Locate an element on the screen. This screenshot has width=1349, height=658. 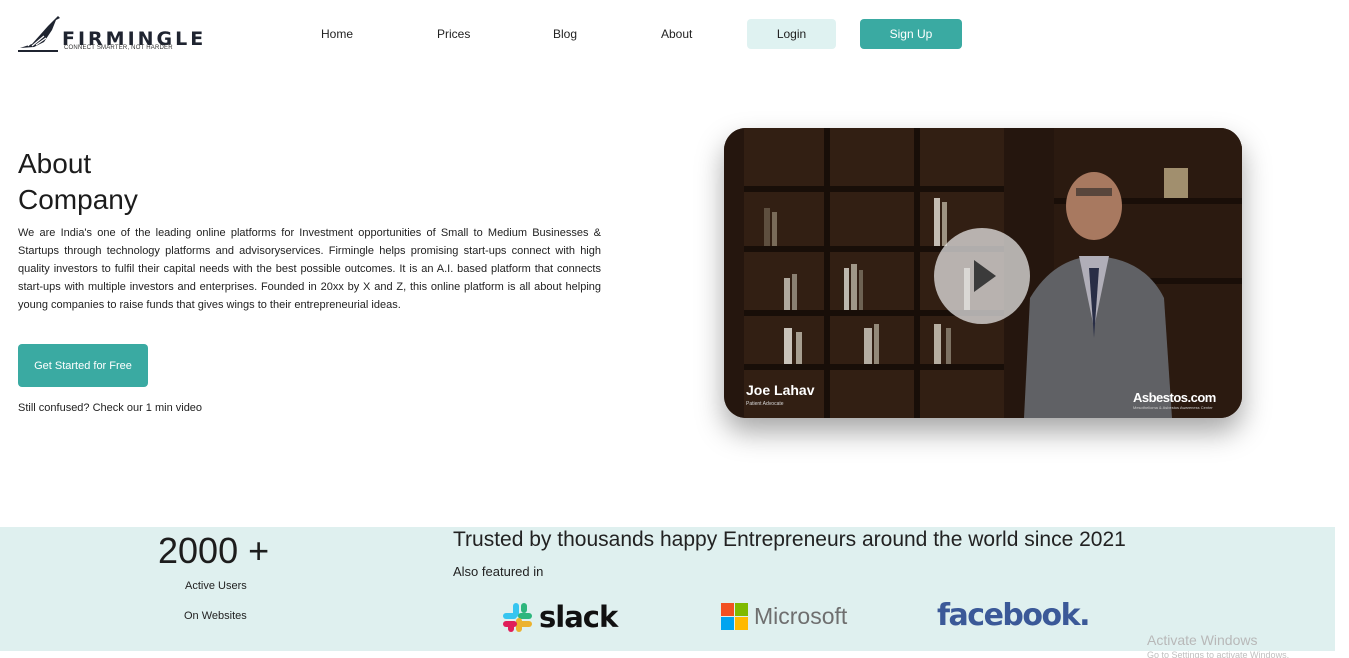
get-started-button: Get Started for Free is located at coordinates (83, 365).